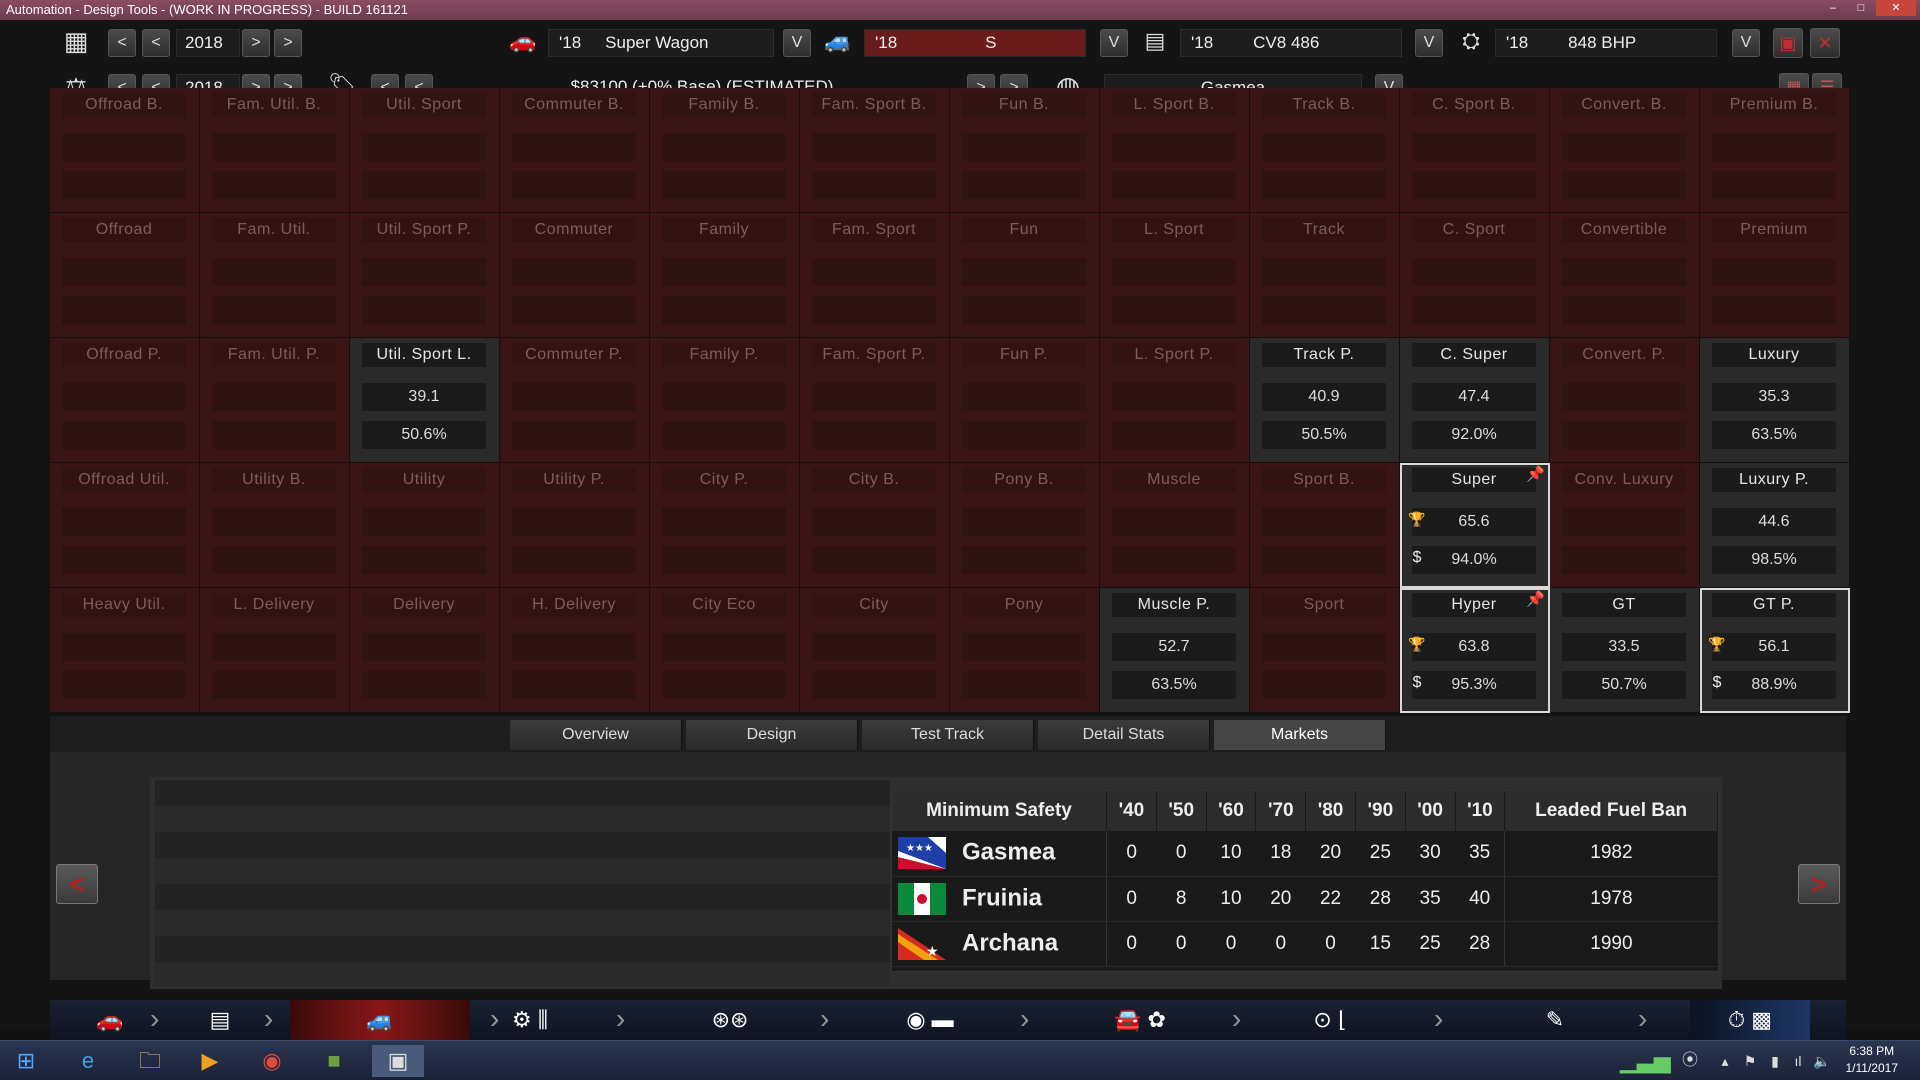 Image resolution: width=1920 pixels, height=1080 pixels. I want to click on market-cell-premium-b: Premium B., so click(1775, 150).